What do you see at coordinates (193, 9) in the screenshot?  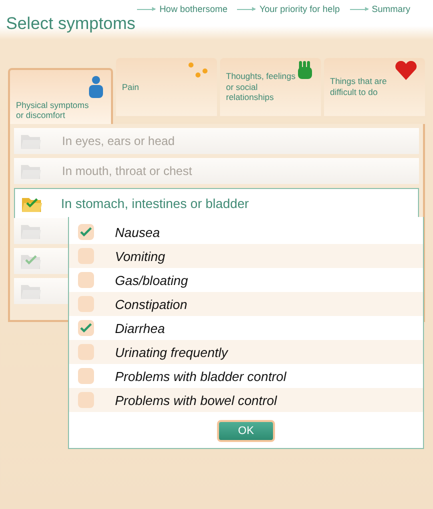 I see `step-label: How bothersome` at bounding box center [193, 9].